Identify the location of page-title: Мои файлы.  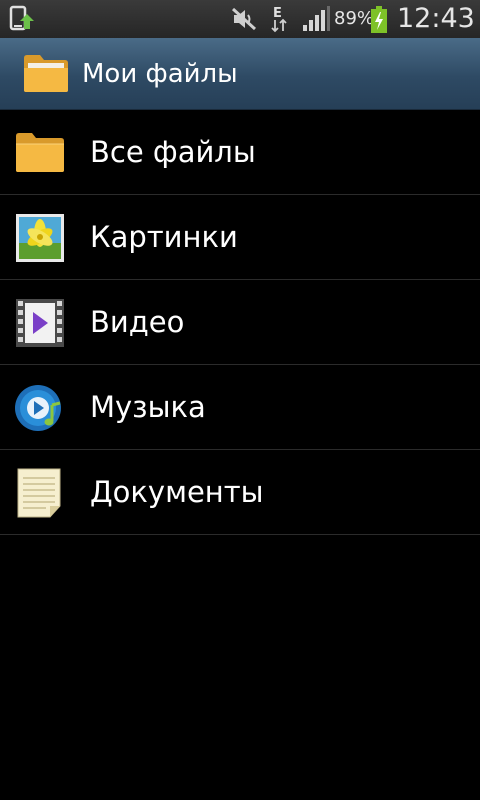
(160, 74).